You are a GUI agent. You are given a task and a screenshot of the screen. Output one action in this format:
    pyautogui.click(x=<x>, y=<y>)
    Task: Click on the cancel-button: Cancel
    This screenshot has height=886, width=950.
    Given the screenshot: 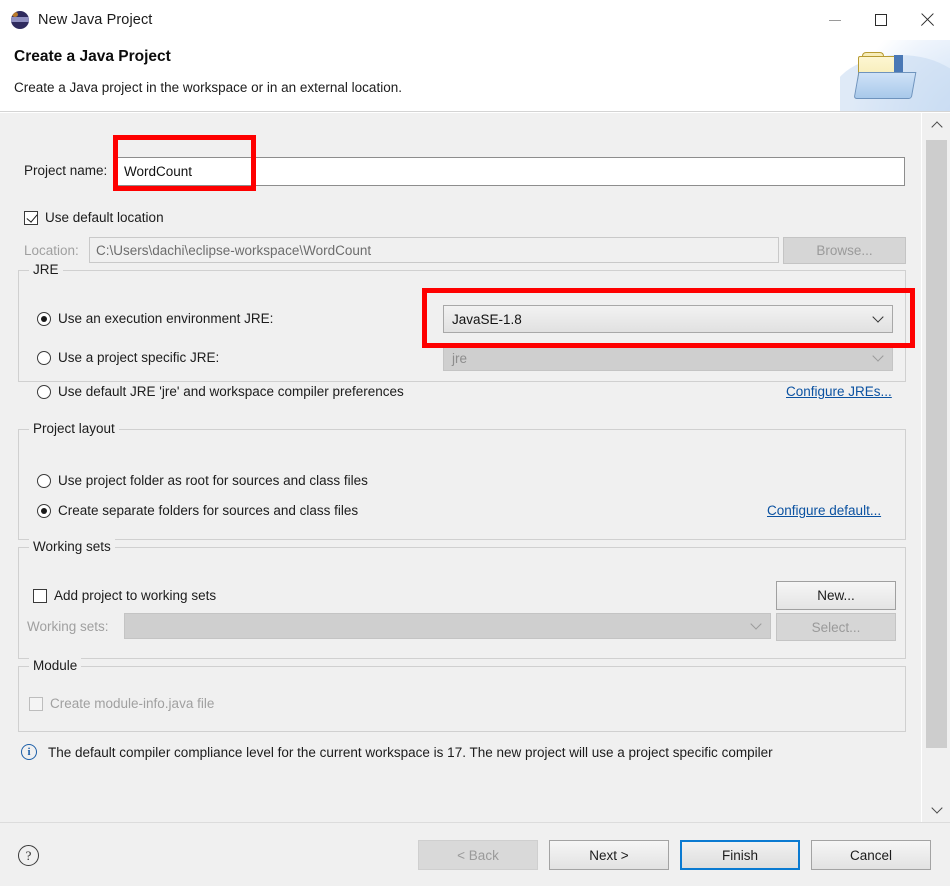 What is the action you would take?
    pyautogui.click(x=871, y=855)
    